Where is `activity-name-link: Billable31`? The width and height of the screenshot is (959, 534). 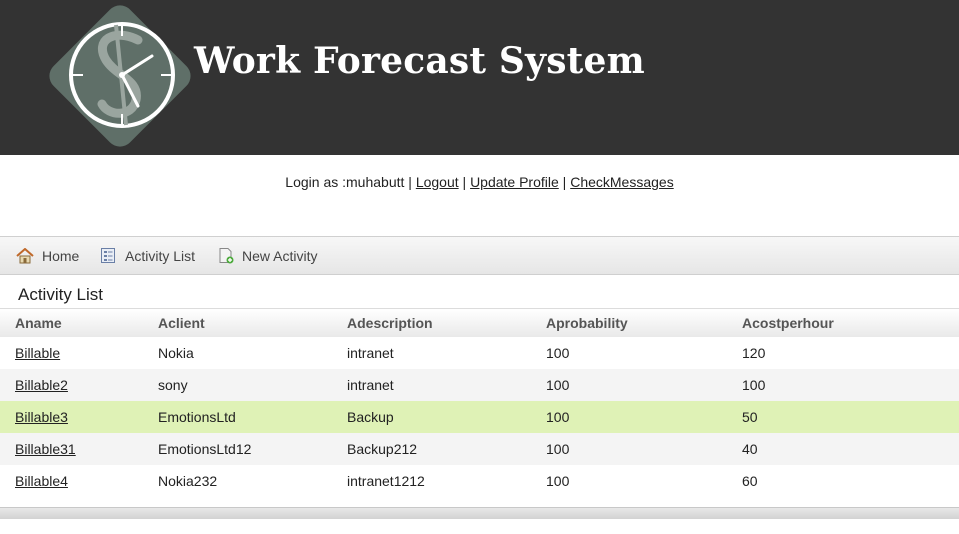 activity-name-link: Billable31 is located at coordinates (45, 449).